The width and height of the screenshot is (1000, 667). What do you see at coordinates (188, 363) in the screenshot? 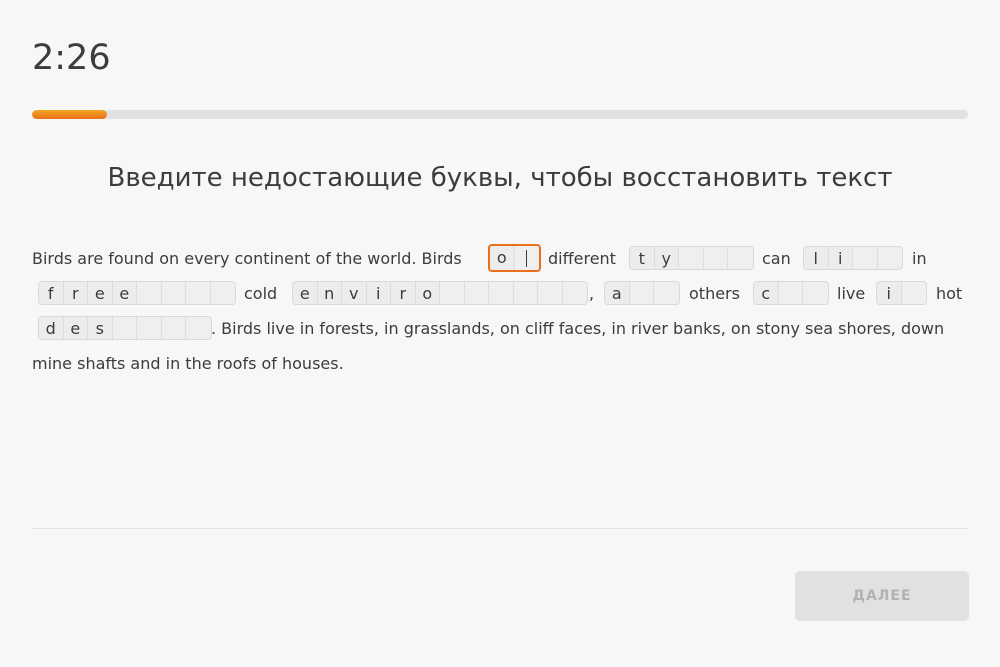
I see `passage-text: mine shafts and in the roofs of houses.` at bounding box center [188, 363].